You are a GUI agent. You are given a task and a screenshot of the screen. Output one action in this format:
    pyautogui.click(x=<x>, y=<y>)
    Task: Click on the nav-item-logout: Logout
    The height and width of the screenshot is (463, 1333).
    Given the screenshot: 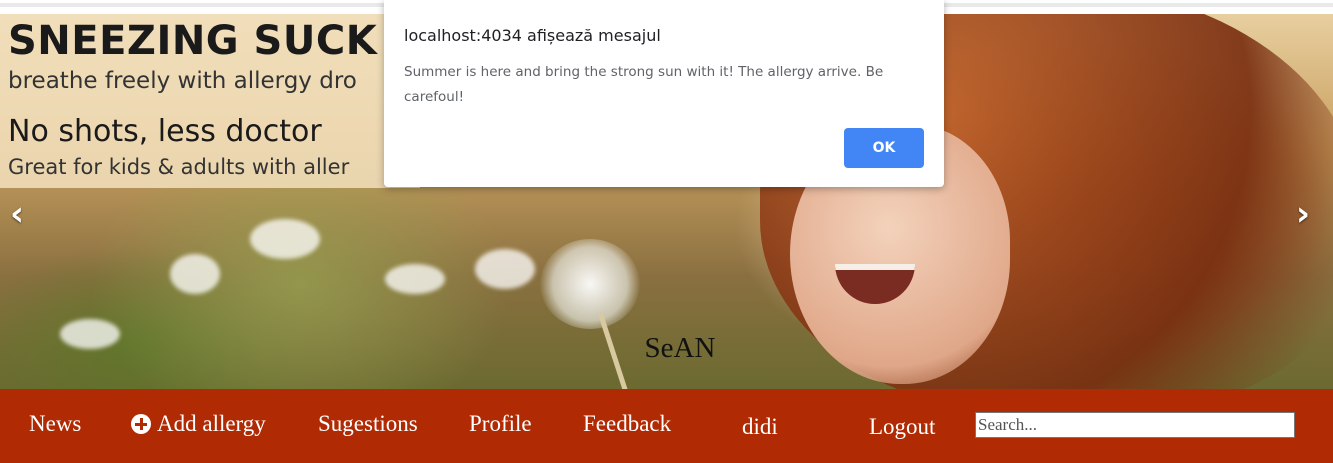 What is the action you would take?
    pyautogui.click(x=902, y=427)
    